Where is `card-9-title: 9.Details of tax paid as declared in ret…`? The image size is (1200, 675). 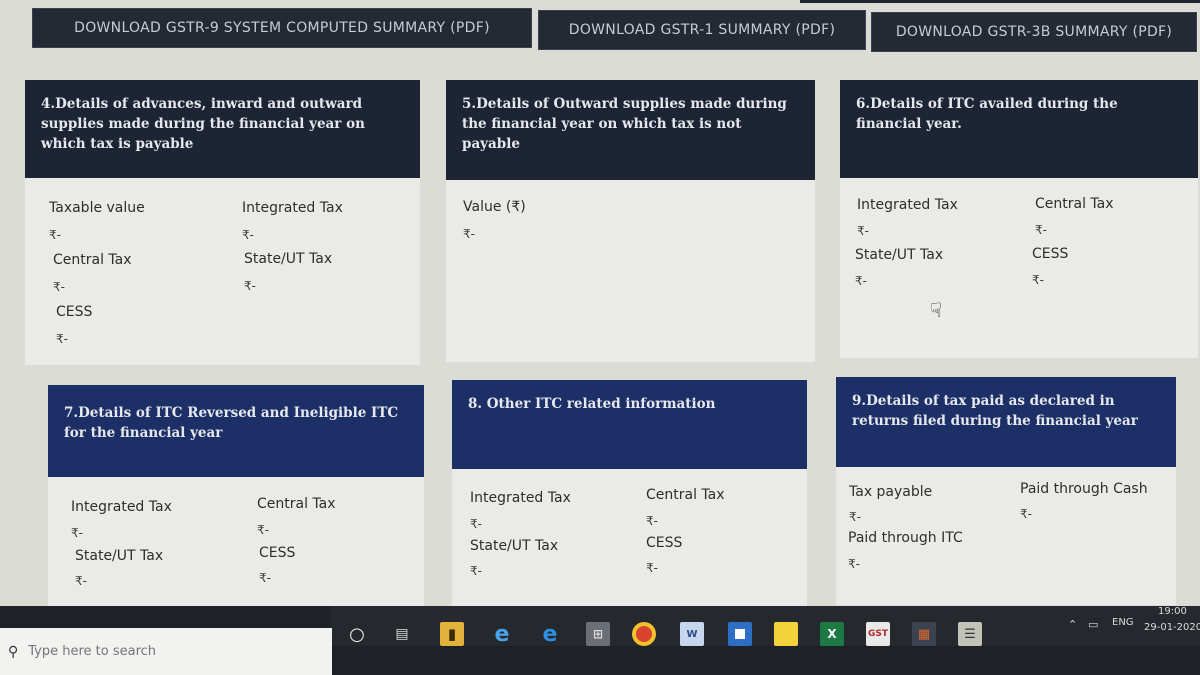
card-9-title: 9.Details of tax paid as declared in ret… is located at coordinates (1006, 422).